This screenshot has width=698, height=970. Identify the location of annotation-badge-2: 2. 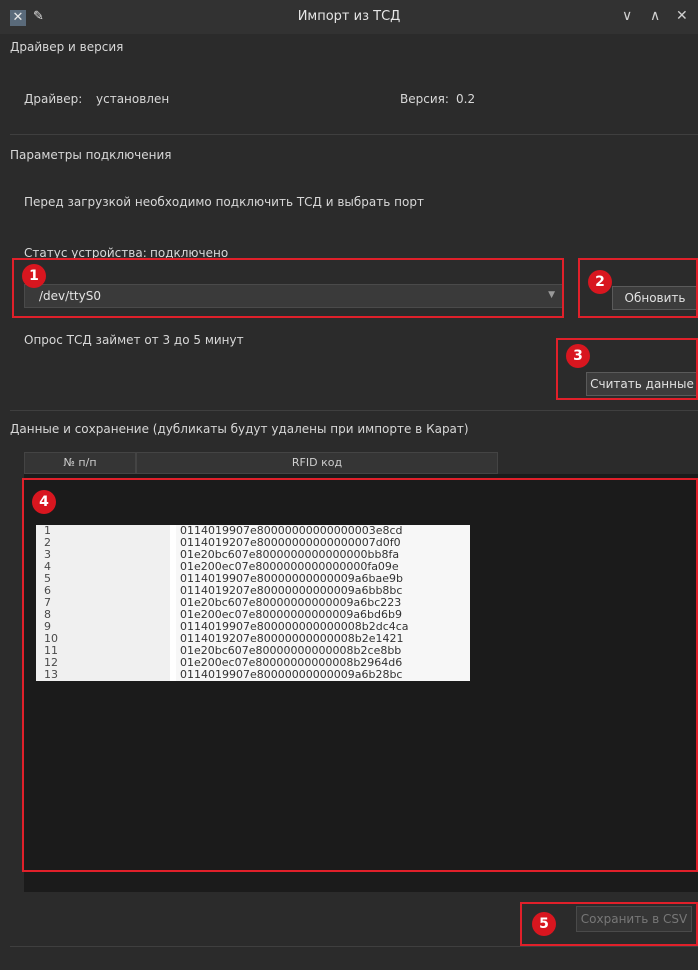
(600, 282).